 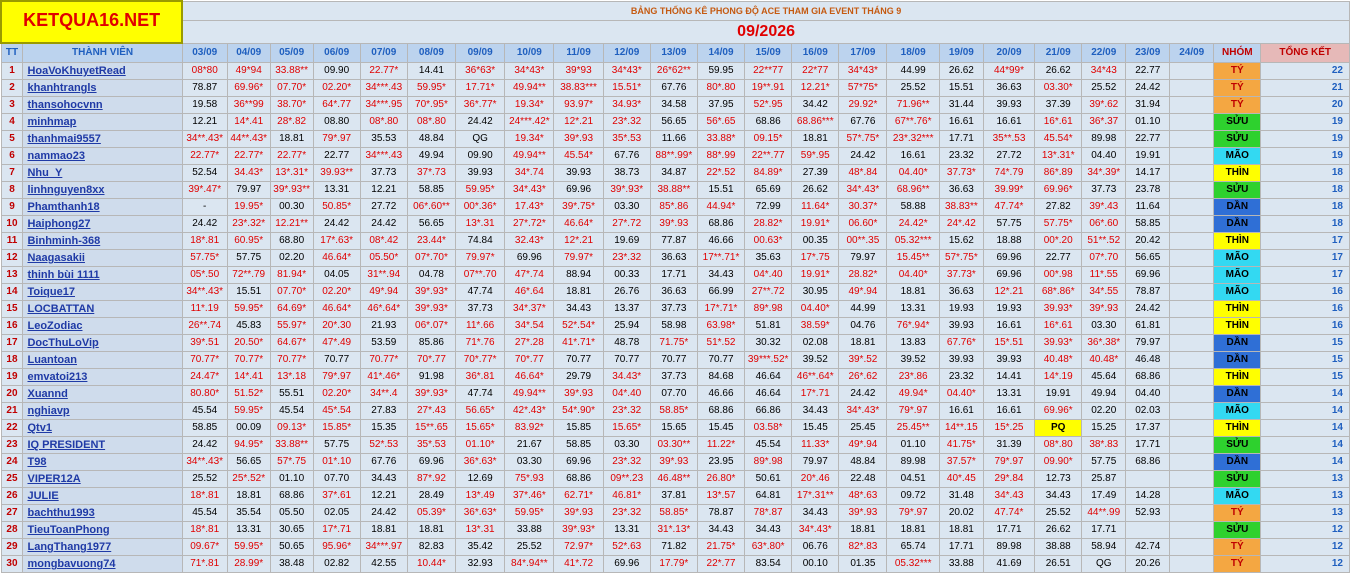 I want to click on score-cell: 30.65, so click(x=291, y=530).